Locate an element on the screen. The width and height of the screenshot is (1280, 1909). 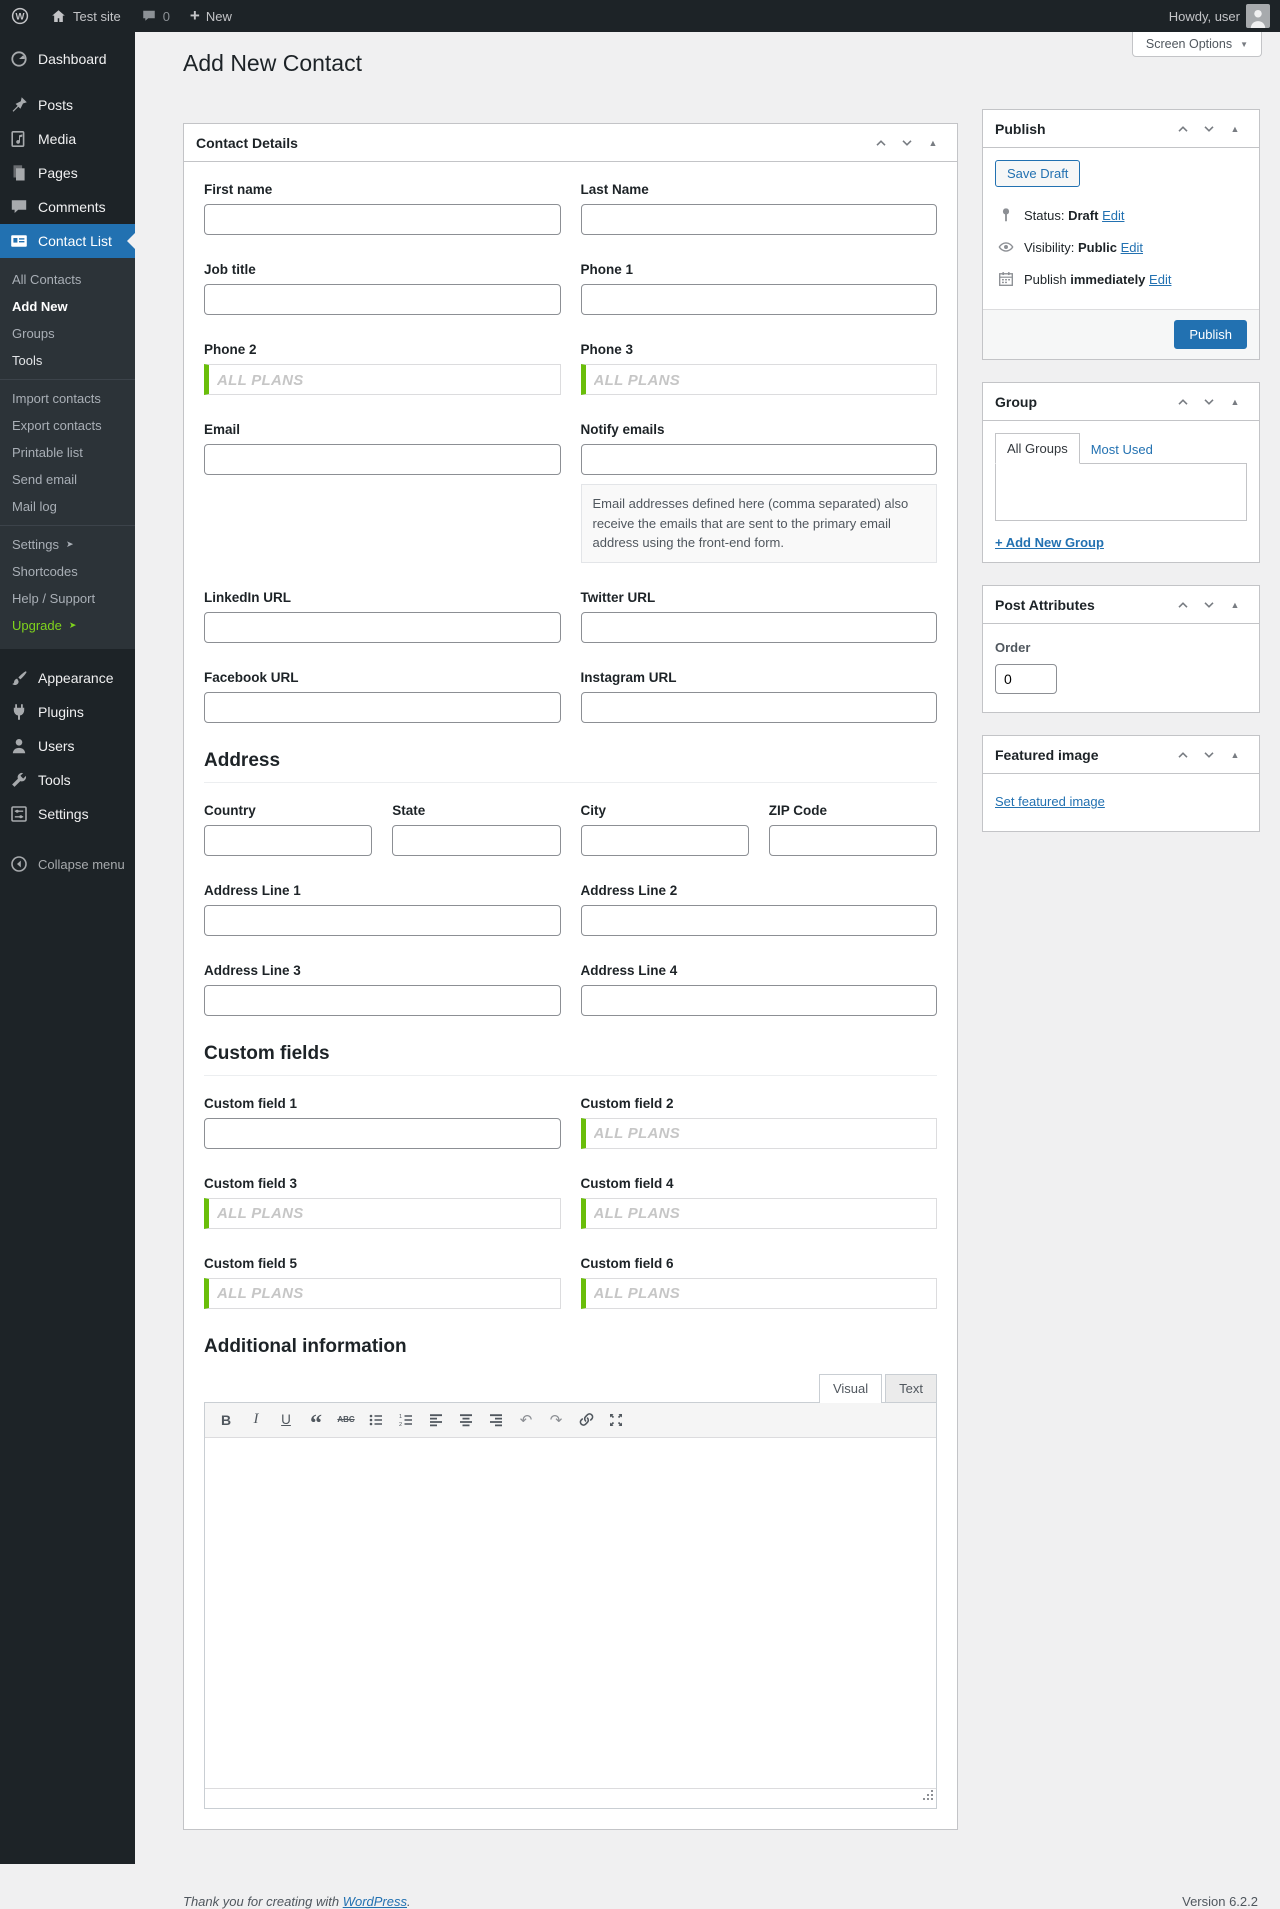
align-center-button is located at coordinates (466, 1420).